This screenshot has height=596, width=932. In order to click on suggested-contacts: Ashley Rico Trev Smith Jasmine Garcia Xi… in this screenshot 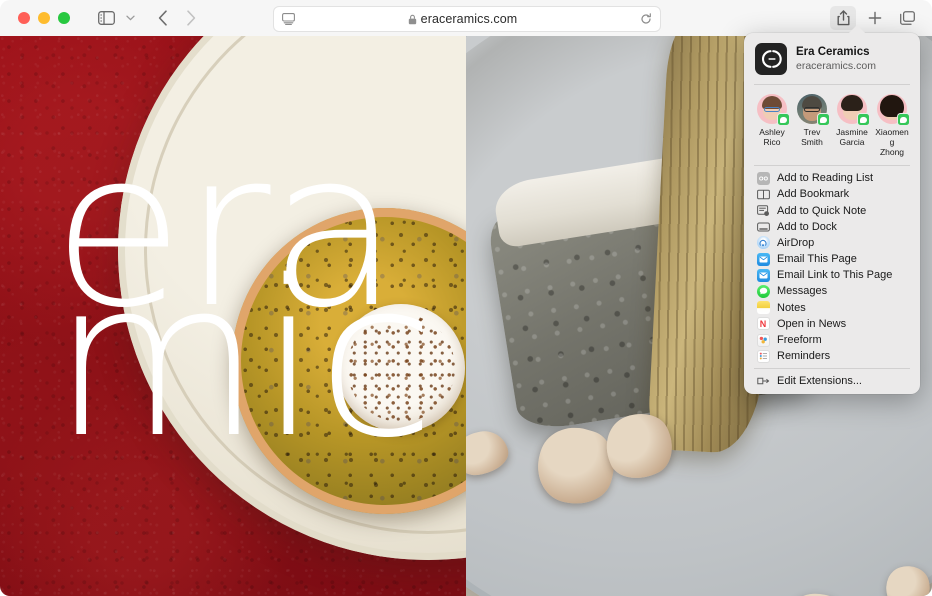, I will do `click(832, 125)`.